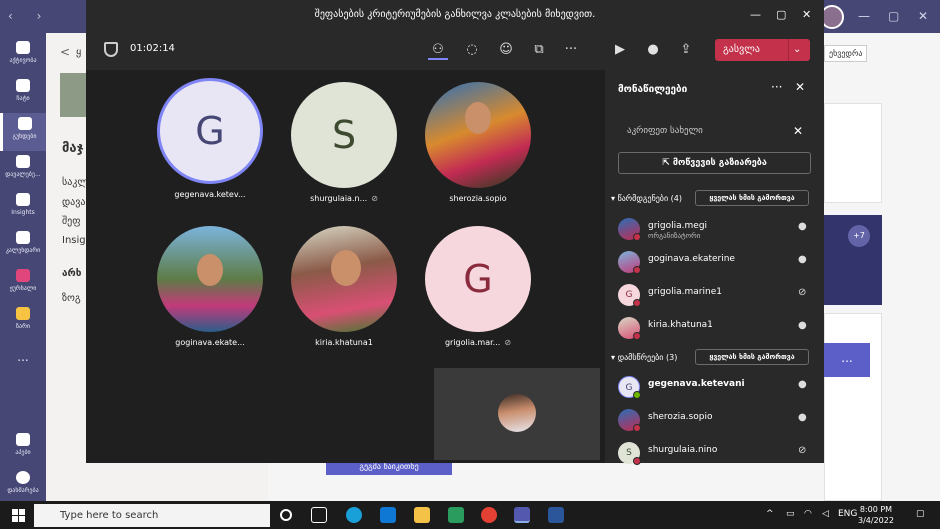  Describe the element at coordinates (71, 221) in the screenshot. I see `team-link-3: შეფ` at that location.